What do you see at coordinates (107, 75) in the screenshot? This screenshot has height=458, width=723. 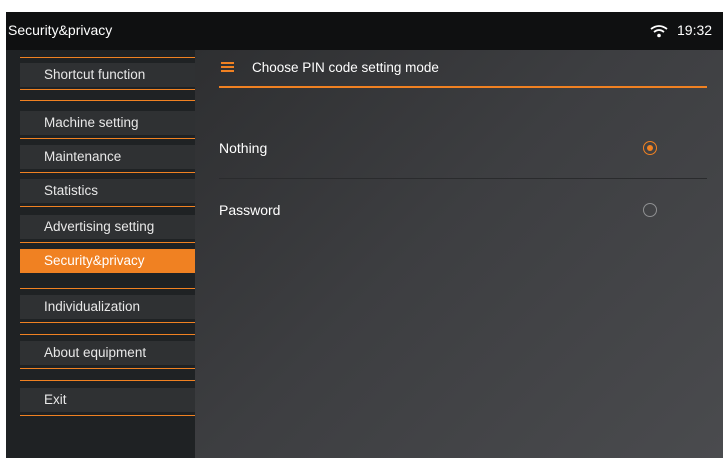 I see `sidebar-item-shortcut-function: Shortcut function` at bounding box center [107, 75].